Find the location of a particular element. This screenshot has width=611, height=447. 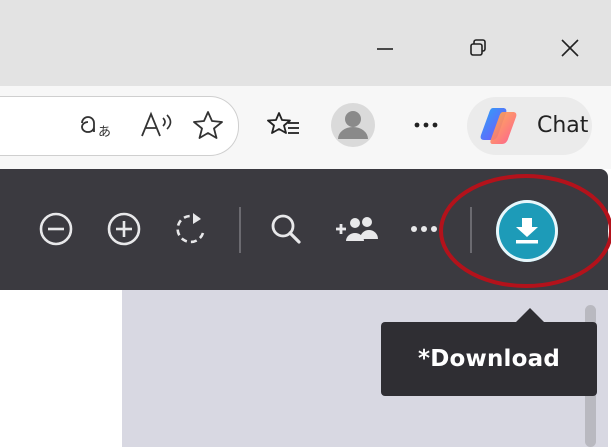

favorites-list-button is located at coordinates (284, 125).